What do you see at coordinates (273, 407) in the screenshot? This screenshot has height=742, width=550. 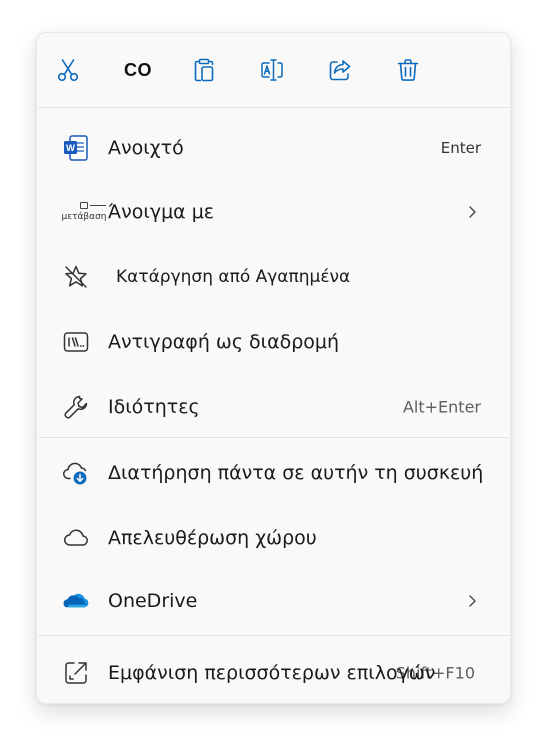 I see `menu-item-properties: Ιδιότητες Alt+Enter` at bounding box center [273, 407].